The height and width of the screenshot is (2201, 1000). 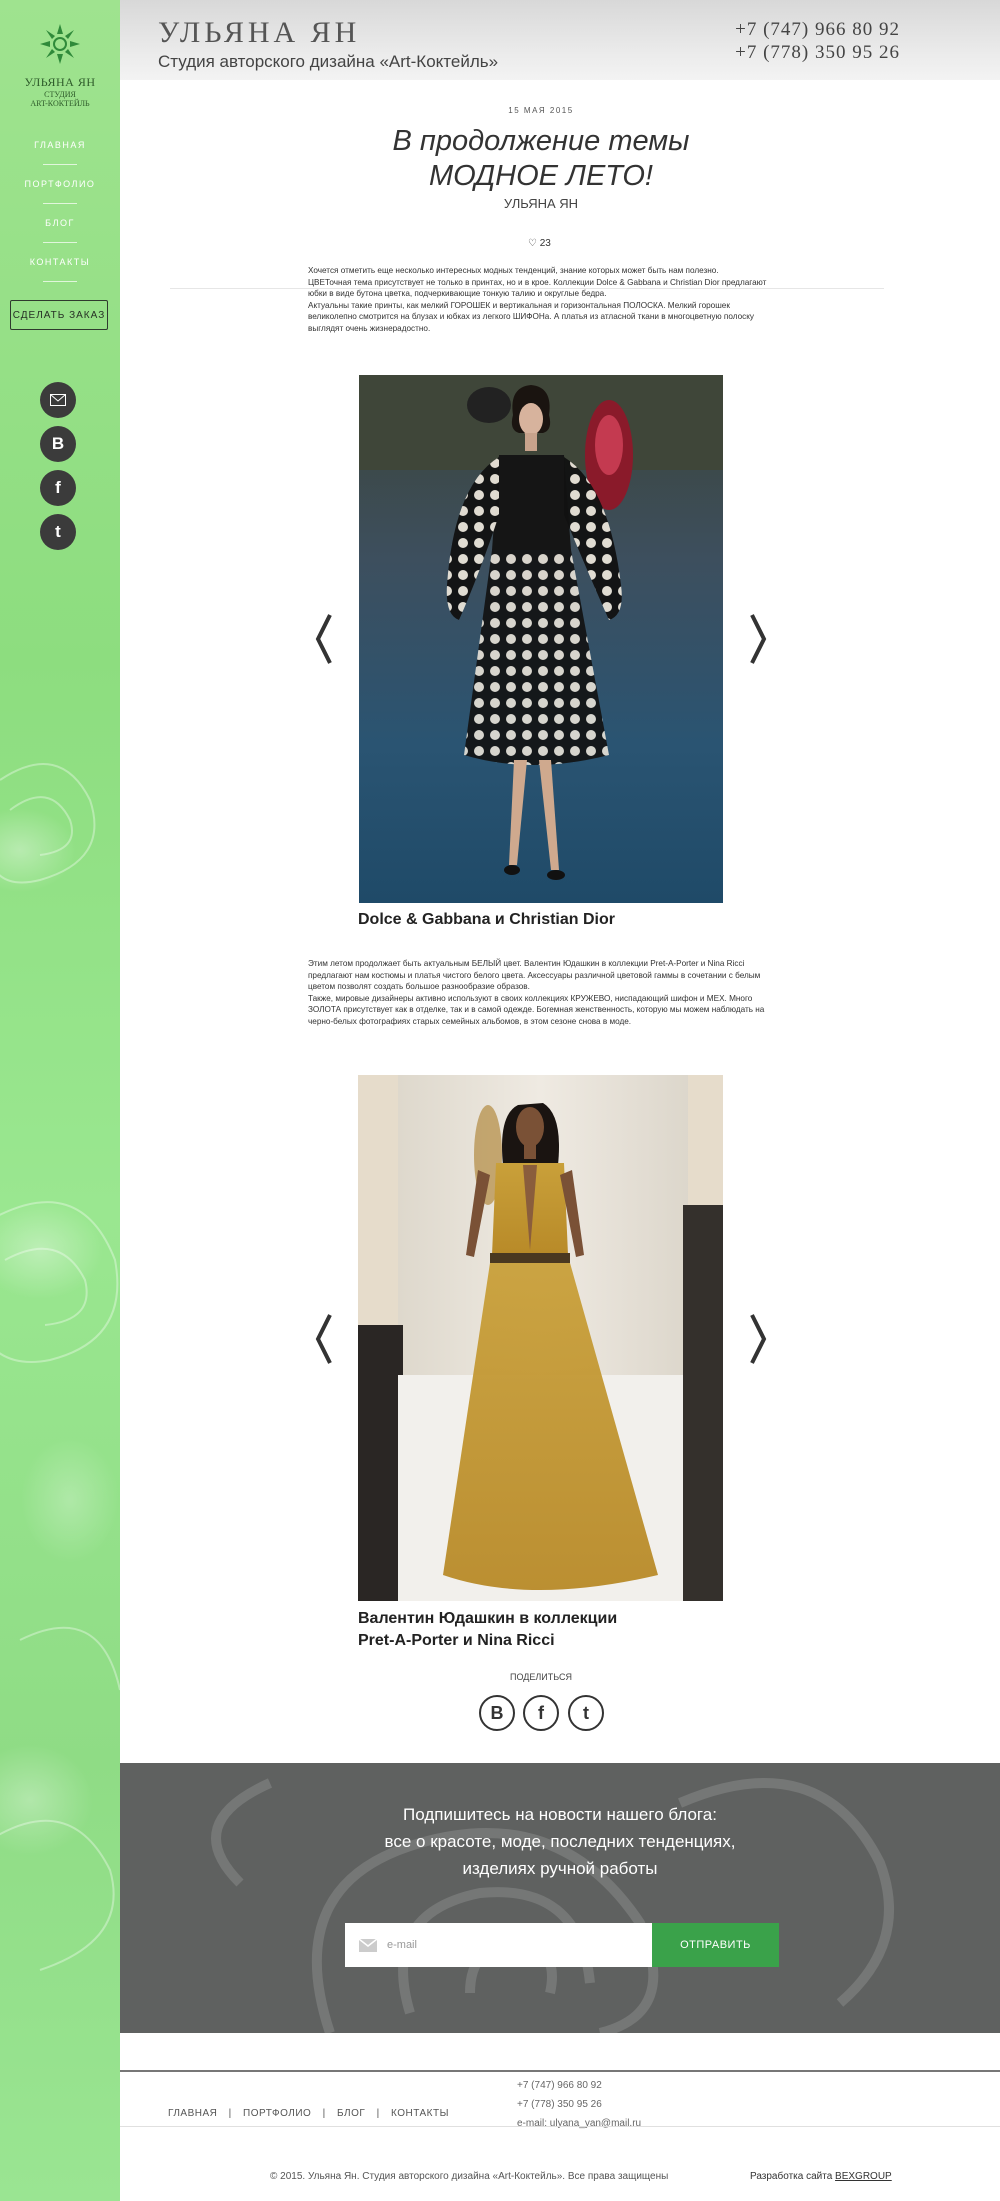 I want to click on header-phone-2: +7 (778) 350 95 26, so click(x=817, y=52).